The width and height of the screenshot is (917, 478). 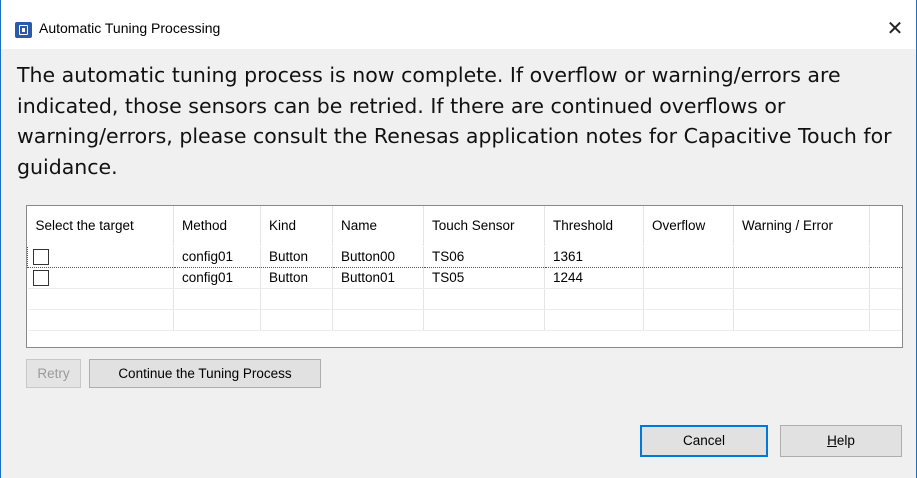 I want to click on threshold-cell: 1244, so click(x=594, y=278).